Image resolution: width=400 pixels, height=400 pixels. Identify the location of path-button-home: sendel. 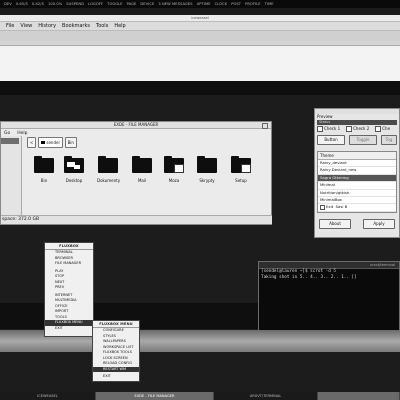
(50, 142).